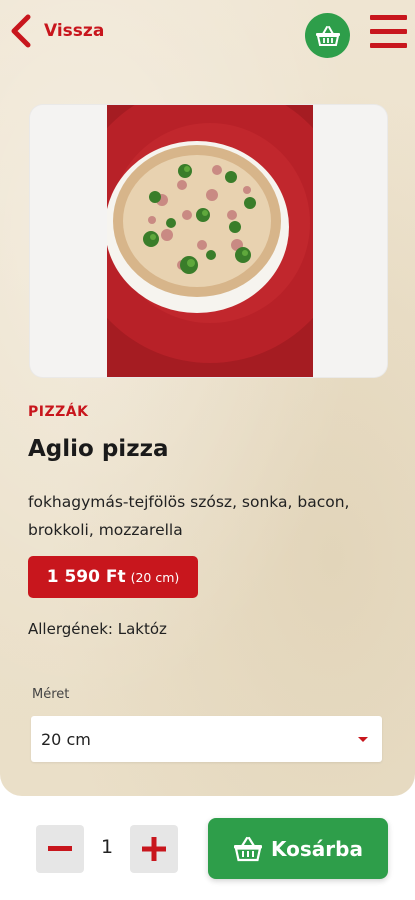  I want to click on minus-icon, so click(60, 848).